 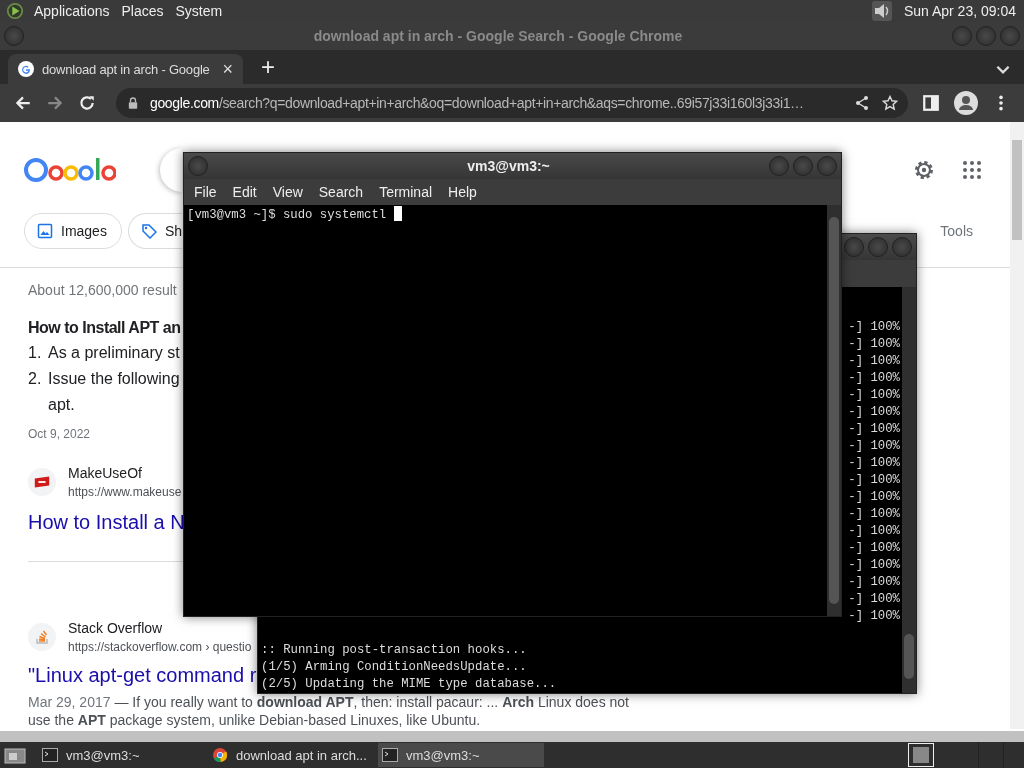 I want to click on result-count: About 12,600,000 result, so click(x=102, y=290).